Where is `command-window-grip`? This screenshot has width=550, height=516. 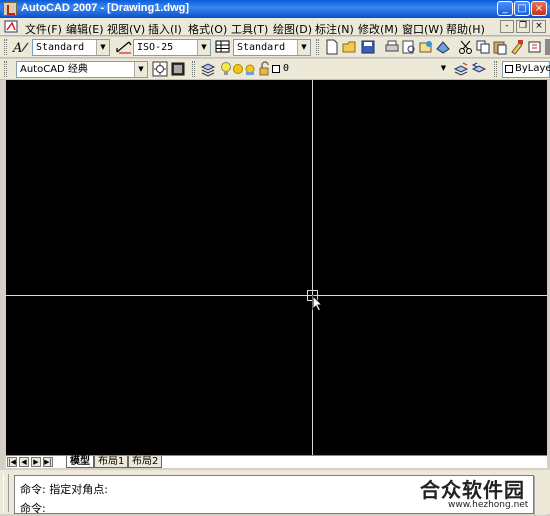
command-window-grip is located at coordinates (6, 493).